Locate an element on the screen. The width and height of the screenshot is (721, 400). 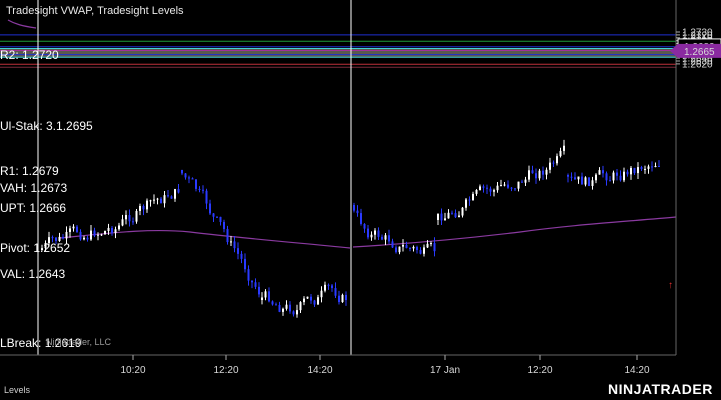
value-area-fill is located at coordinates (338, 53).